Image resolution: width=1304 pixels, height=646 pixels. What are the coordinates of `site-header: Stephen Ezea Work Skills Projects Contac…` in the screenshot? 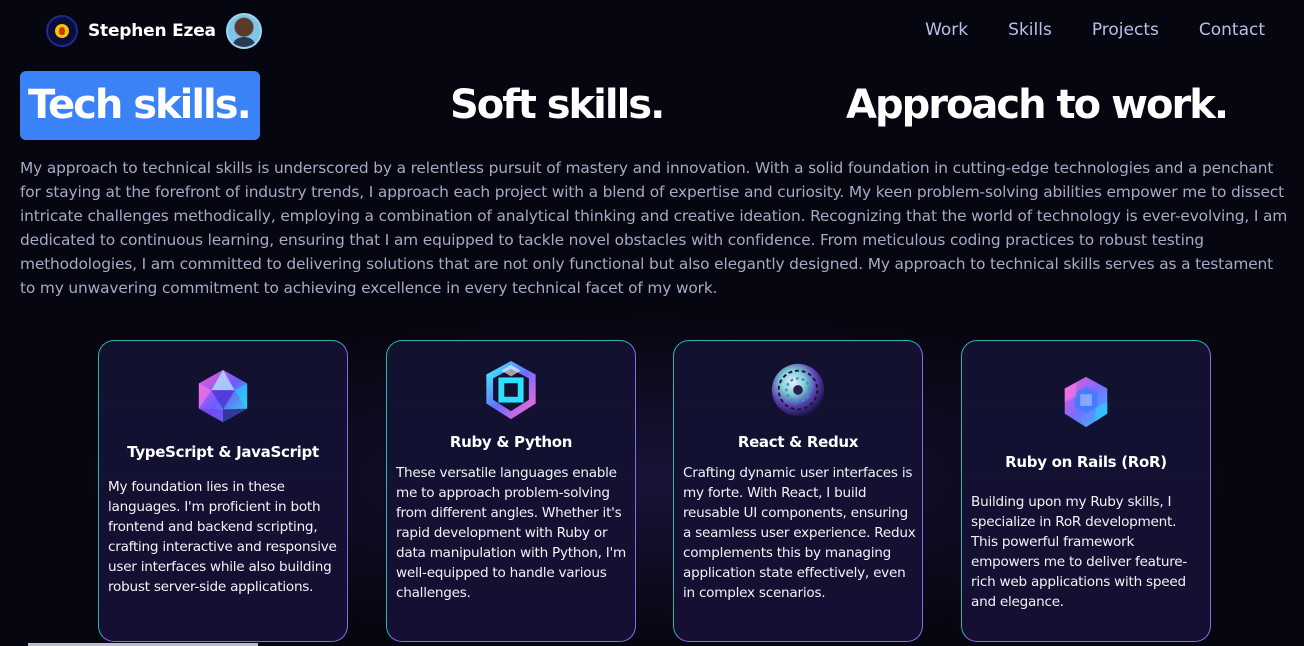 It's located at (652, 32).